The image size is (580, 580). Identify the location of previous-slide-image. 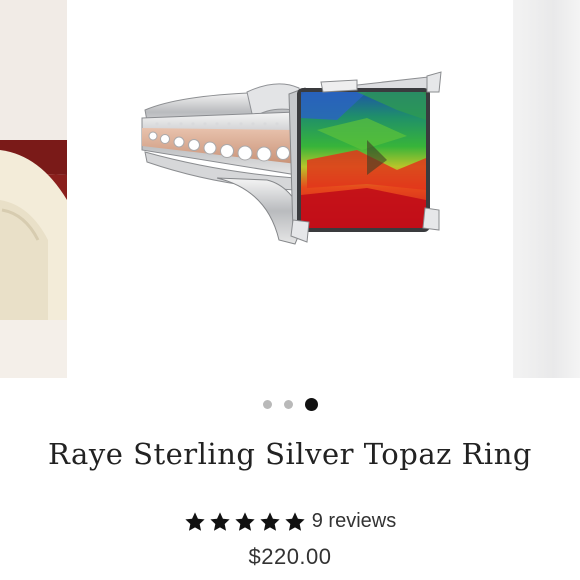
(33, 189).